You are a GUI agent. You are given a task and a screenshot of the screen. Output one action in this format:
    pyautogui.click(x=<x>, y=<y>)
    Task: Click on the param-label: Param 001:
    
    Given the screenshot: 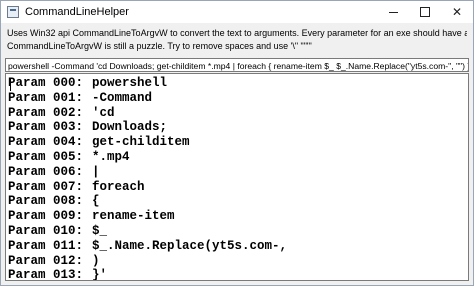 What is the action you would take?
    pyautogui.click(x=46, y=97)
    